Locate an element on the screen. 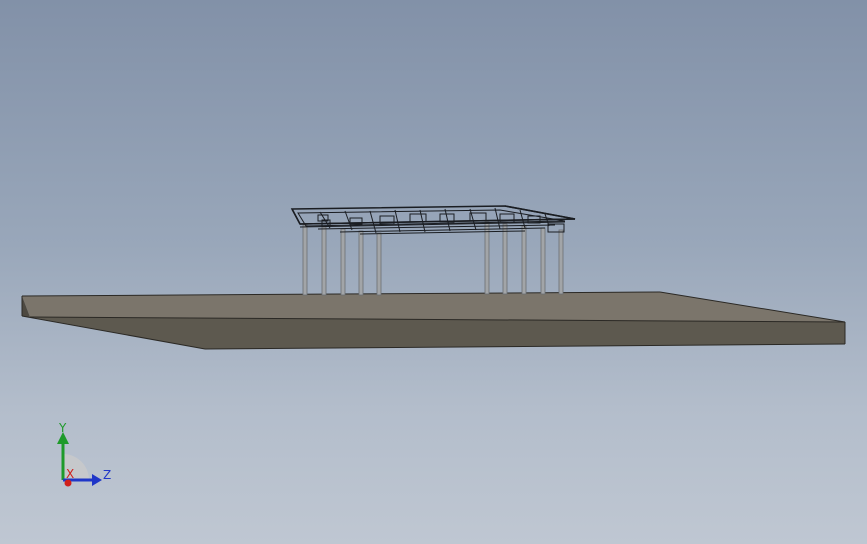  z-axis-arrow is located at coordinates (97, 480).